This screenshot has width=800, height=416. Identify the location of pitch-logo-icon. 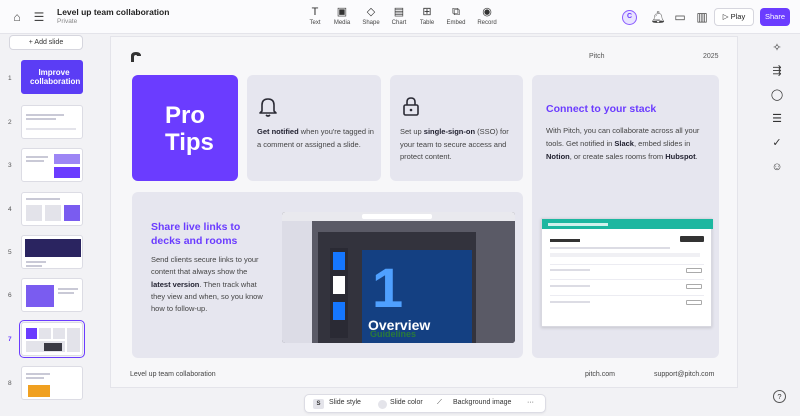
(136, 57).